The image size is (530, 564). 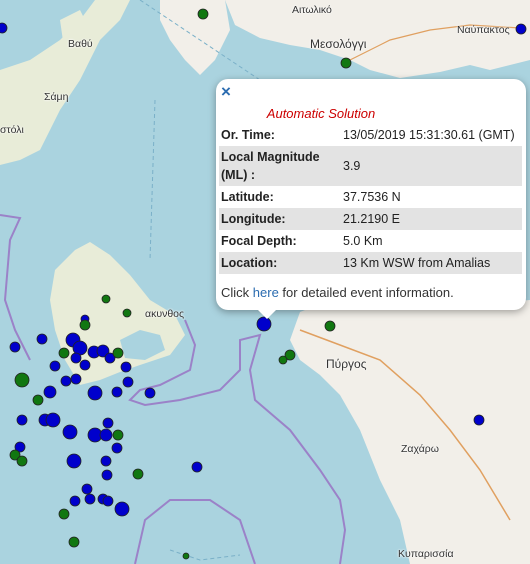 What do you see at coordinates (165, 314) in the screenshot?
I see `place-label-zakynthos: ακυνθος` at bounding box center [165, 314].